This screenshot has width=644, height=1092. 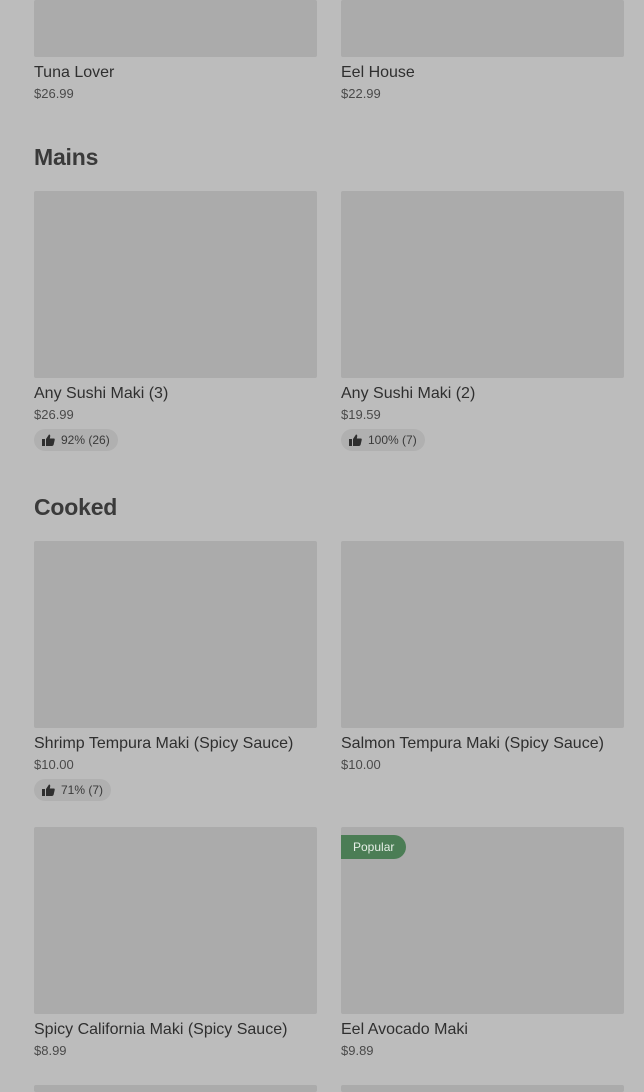 I want to click on item-name: Any Sushi Maki (2), so click(x=408, y=393).